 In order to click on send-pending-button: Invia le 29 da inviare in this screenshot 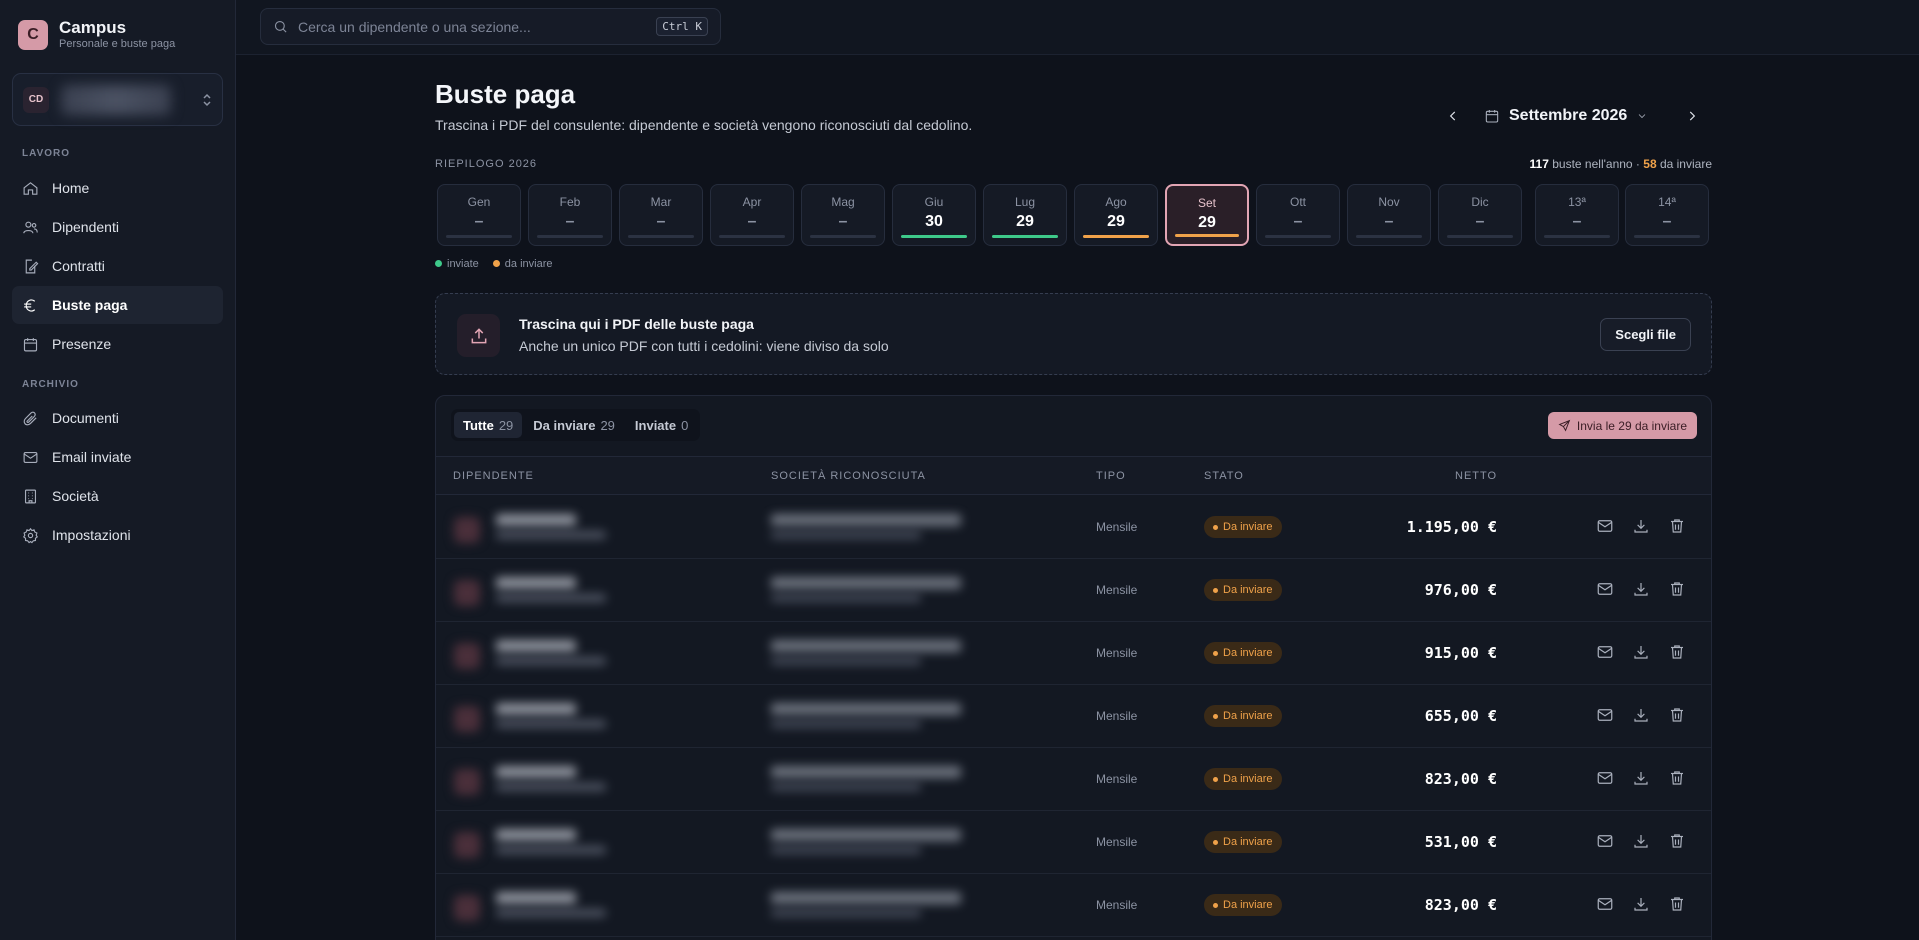, I will do `click(1622, 425)`.